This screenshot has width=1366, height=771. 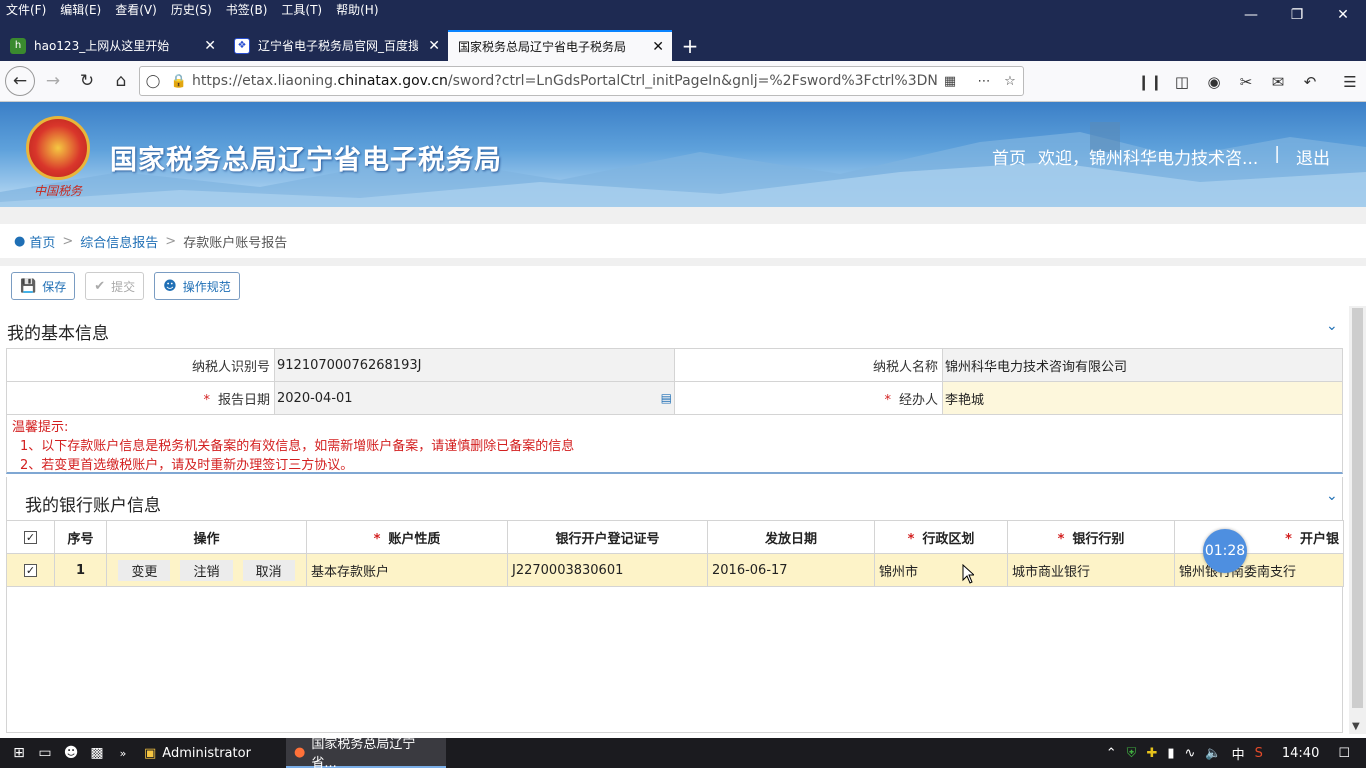 I want to click on save-icon: 💾, so click(x=28, y=286).